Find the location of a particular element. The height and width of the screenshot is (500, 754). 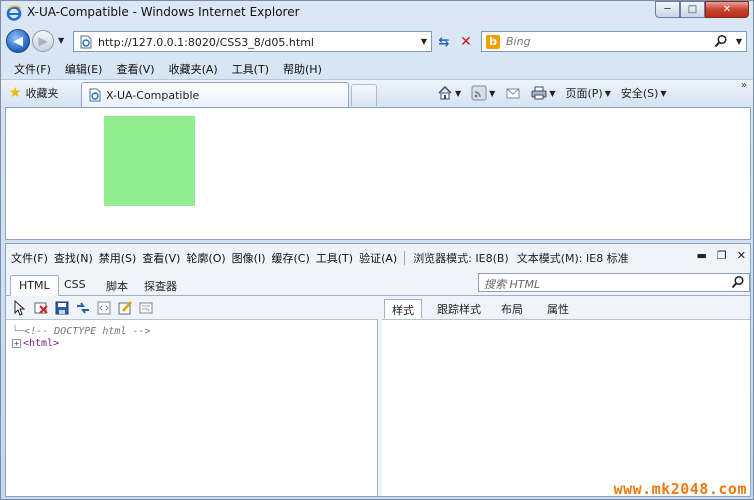

html-search-input: 搜索 HTML is located at coordinates (614, 282).